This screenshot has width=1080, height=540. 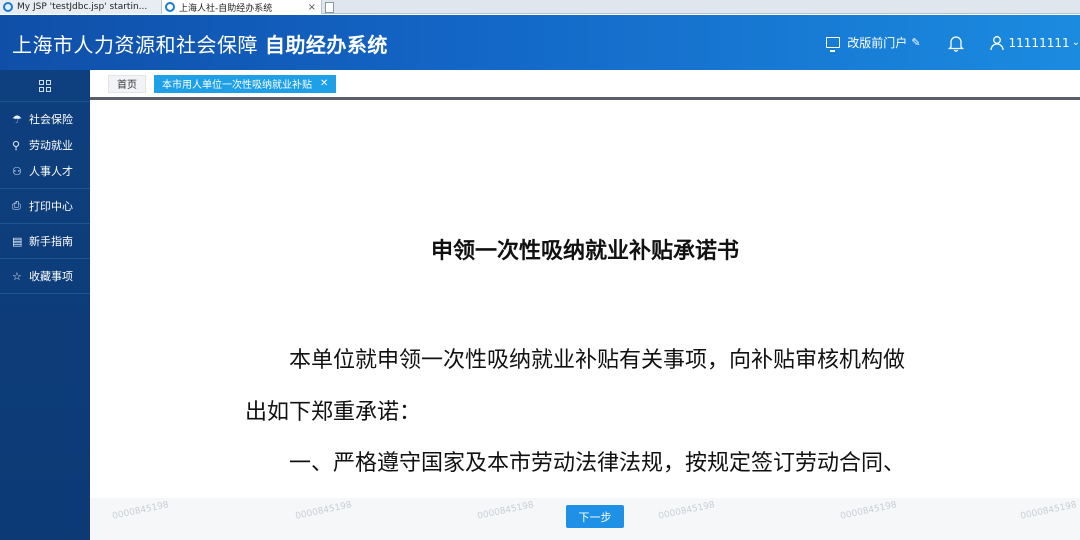 I want to click on sidebar-group-print: ⎙ 打印中心, so click(x=45, y=206).